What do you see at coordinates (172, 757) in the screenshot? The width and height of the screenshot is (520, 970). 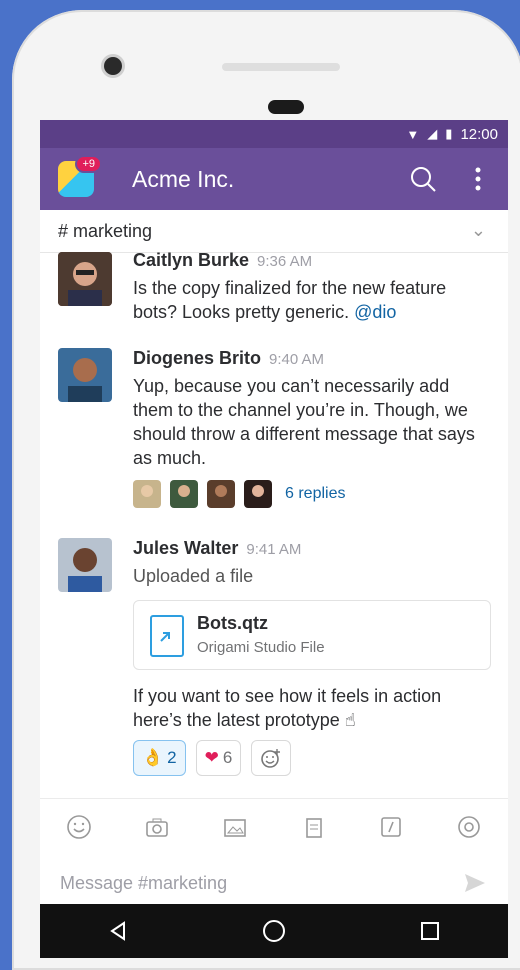 I see `reaction-count: 2` at bounding box center [172, 757].